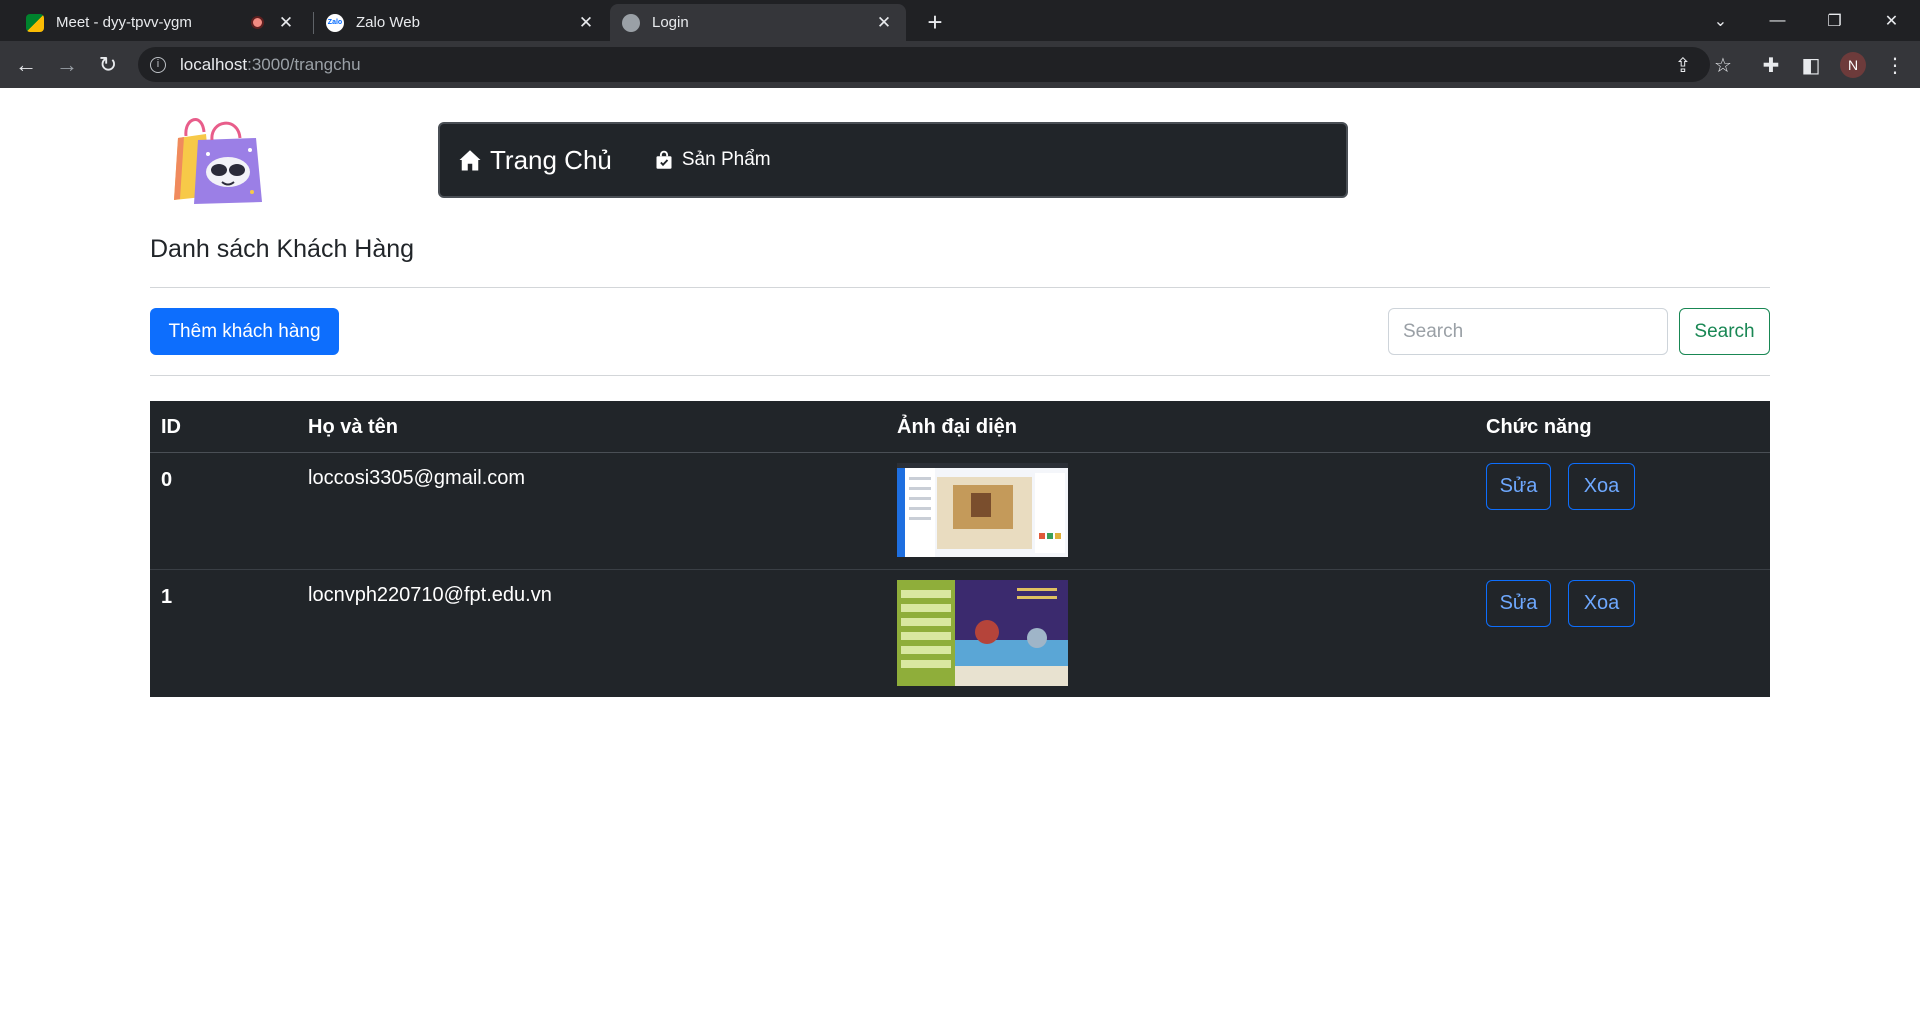 This screenshot has height=1030, width=1920. I want to click on restore-icon: ❐, so click(1834, 20).